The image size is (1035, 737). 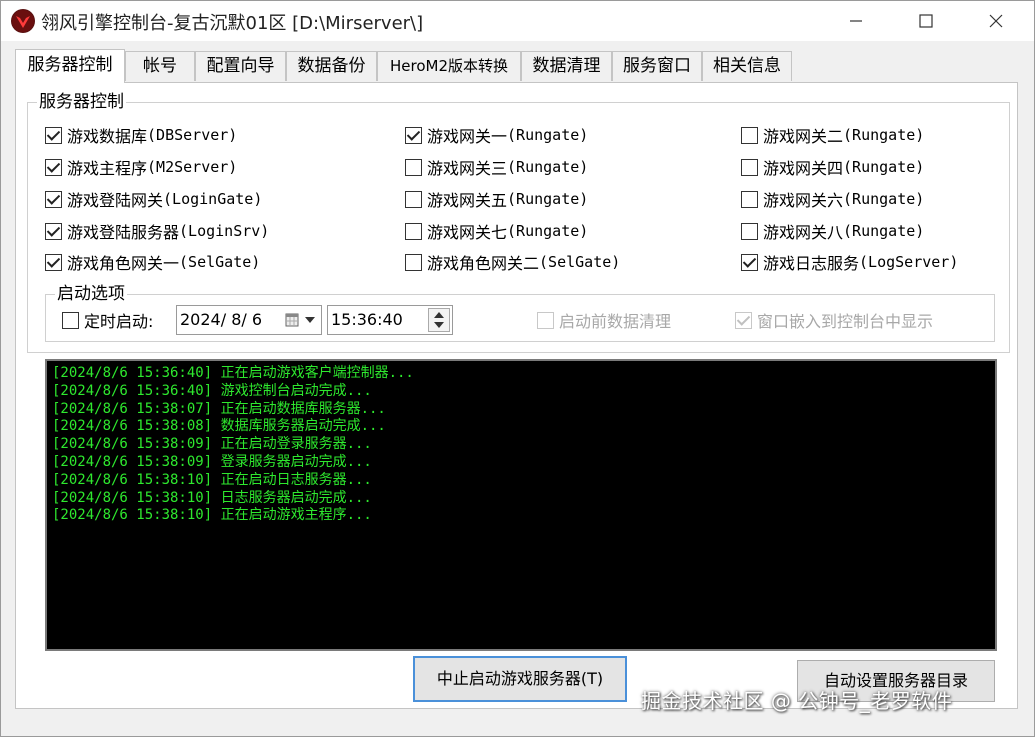 I want to click on minimize-icon, so click(x=856, y=21).